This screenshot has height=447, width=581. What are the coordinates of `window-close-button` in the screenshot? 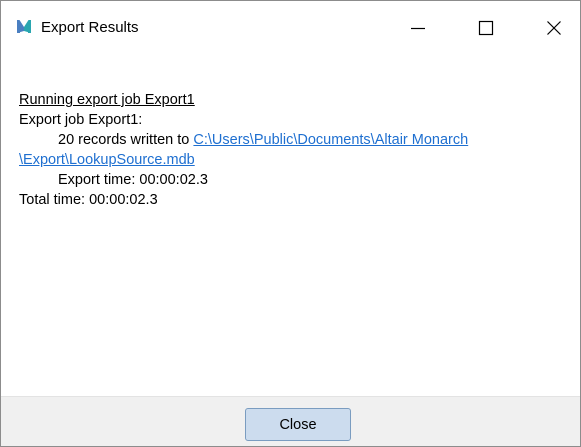 It's located at (554, 28).